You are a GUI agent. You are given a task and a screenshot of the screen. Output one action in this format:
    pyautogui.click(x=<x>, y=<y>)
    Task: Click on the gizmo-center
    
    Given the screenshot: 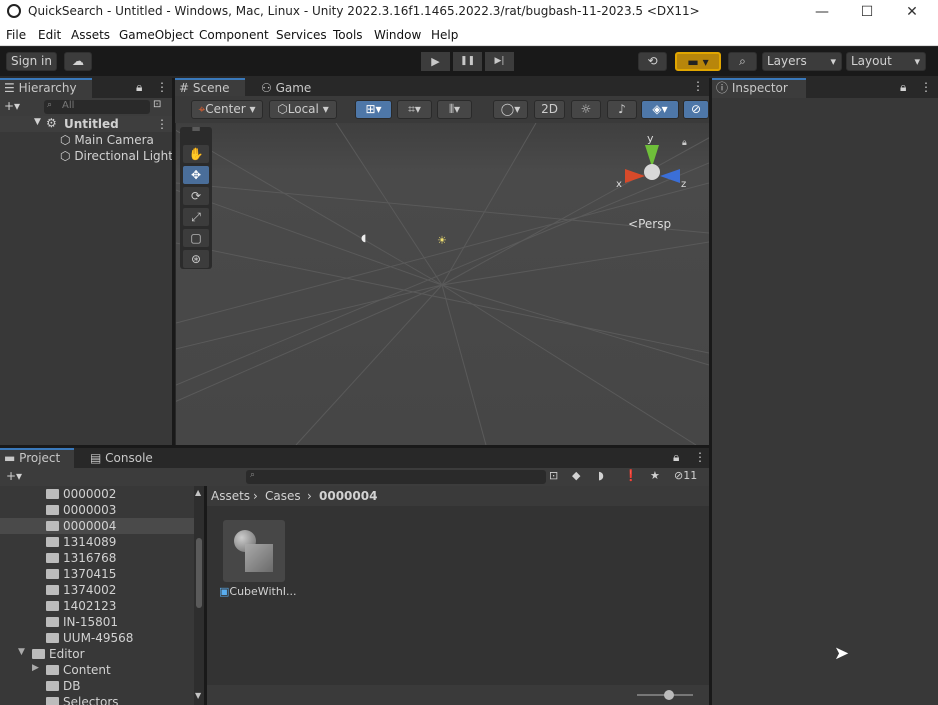 What is the action you would take?
    pyautogui.click(x=652, y=172)
    